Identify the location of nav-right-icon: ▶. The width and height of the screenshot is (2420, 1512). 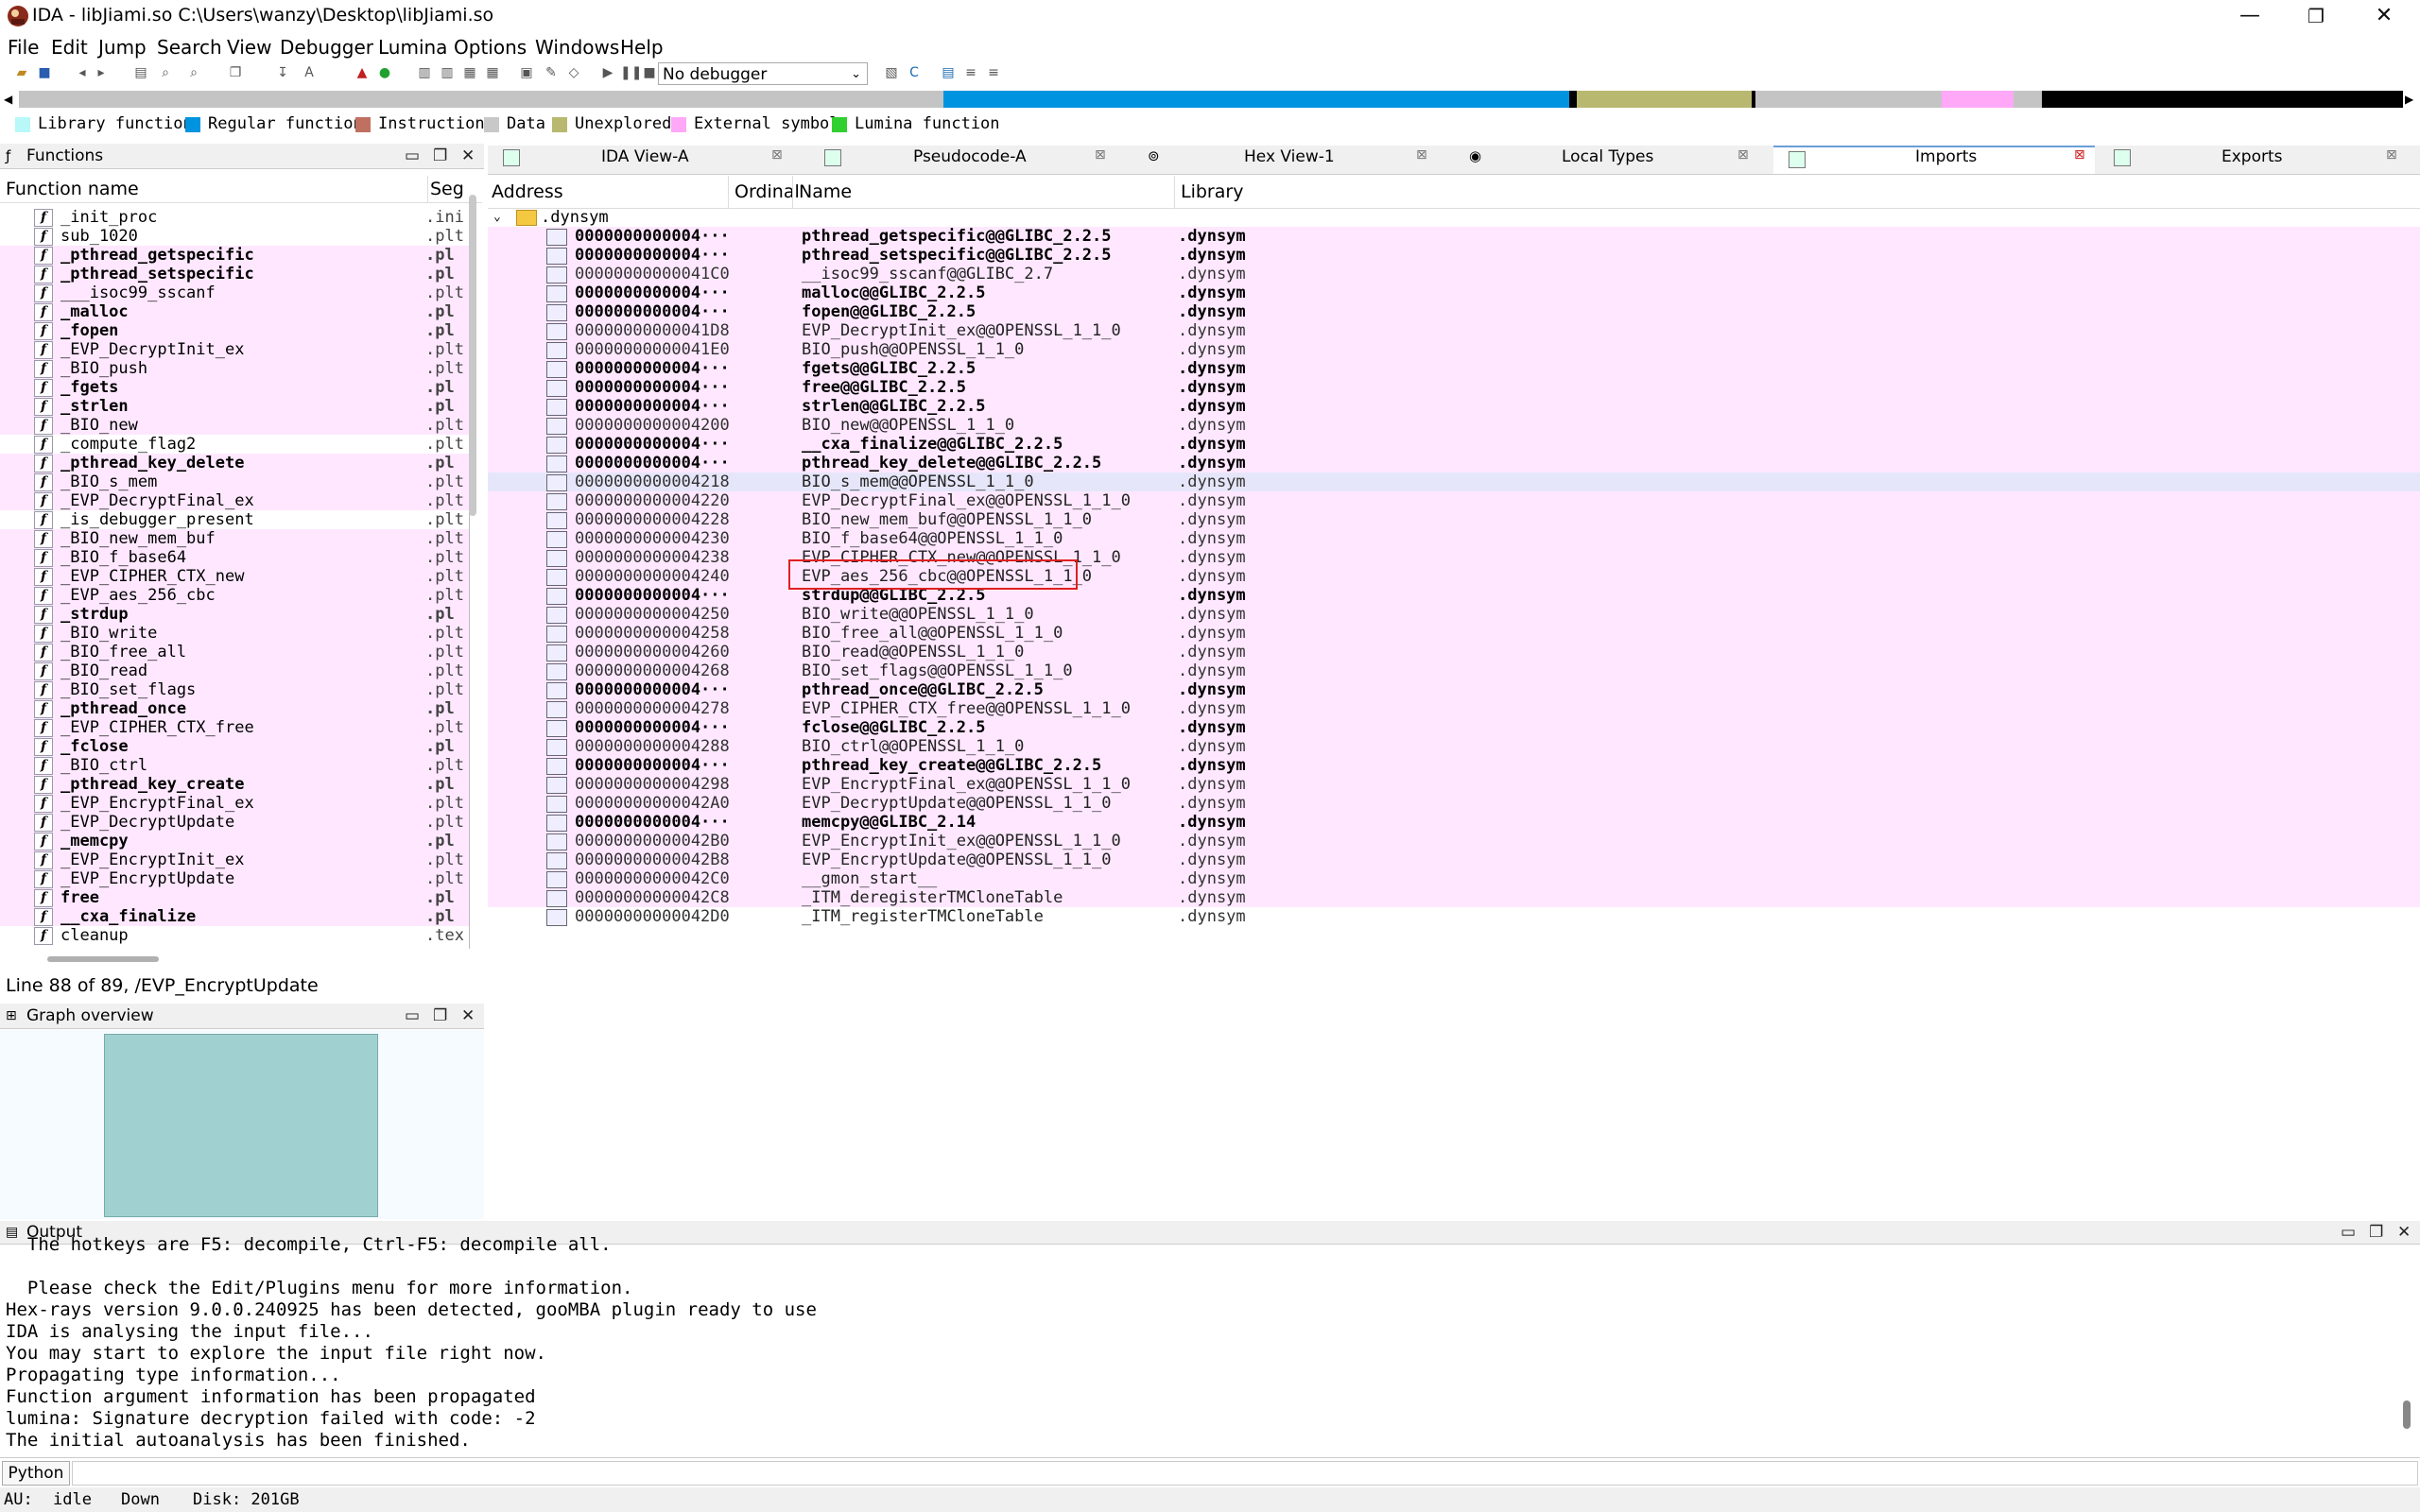
(2411, 99).